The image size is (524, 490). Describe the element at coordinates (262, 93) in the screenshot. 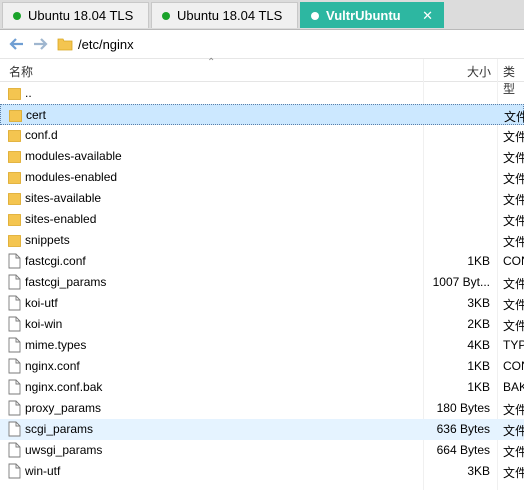

I see `list-item: ..` at that location.